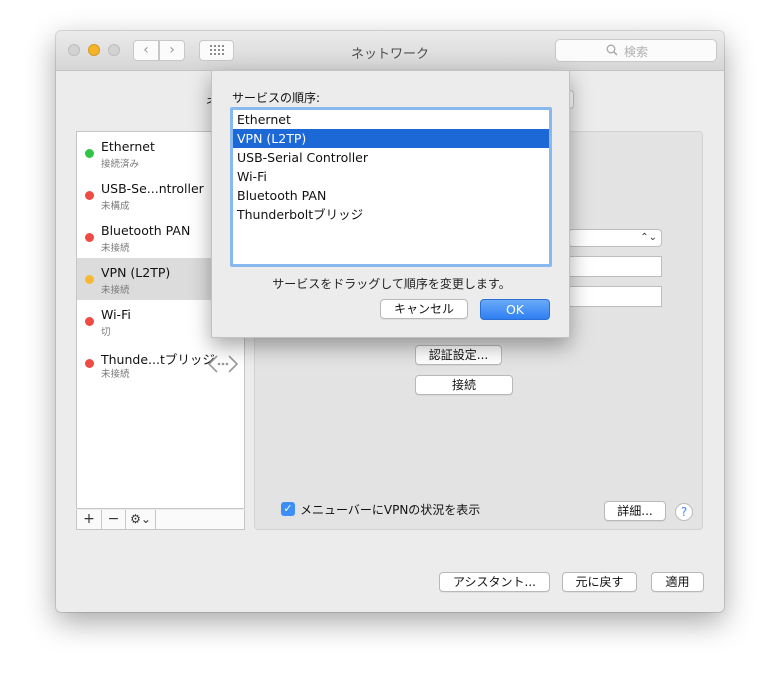 Image resolution: width=780 pixels, height=693 pixels. Describe the element at coordinates (391, 157) in the screenshot. I see `order-item-usb-serial: USB-Serial Controller` at that location.